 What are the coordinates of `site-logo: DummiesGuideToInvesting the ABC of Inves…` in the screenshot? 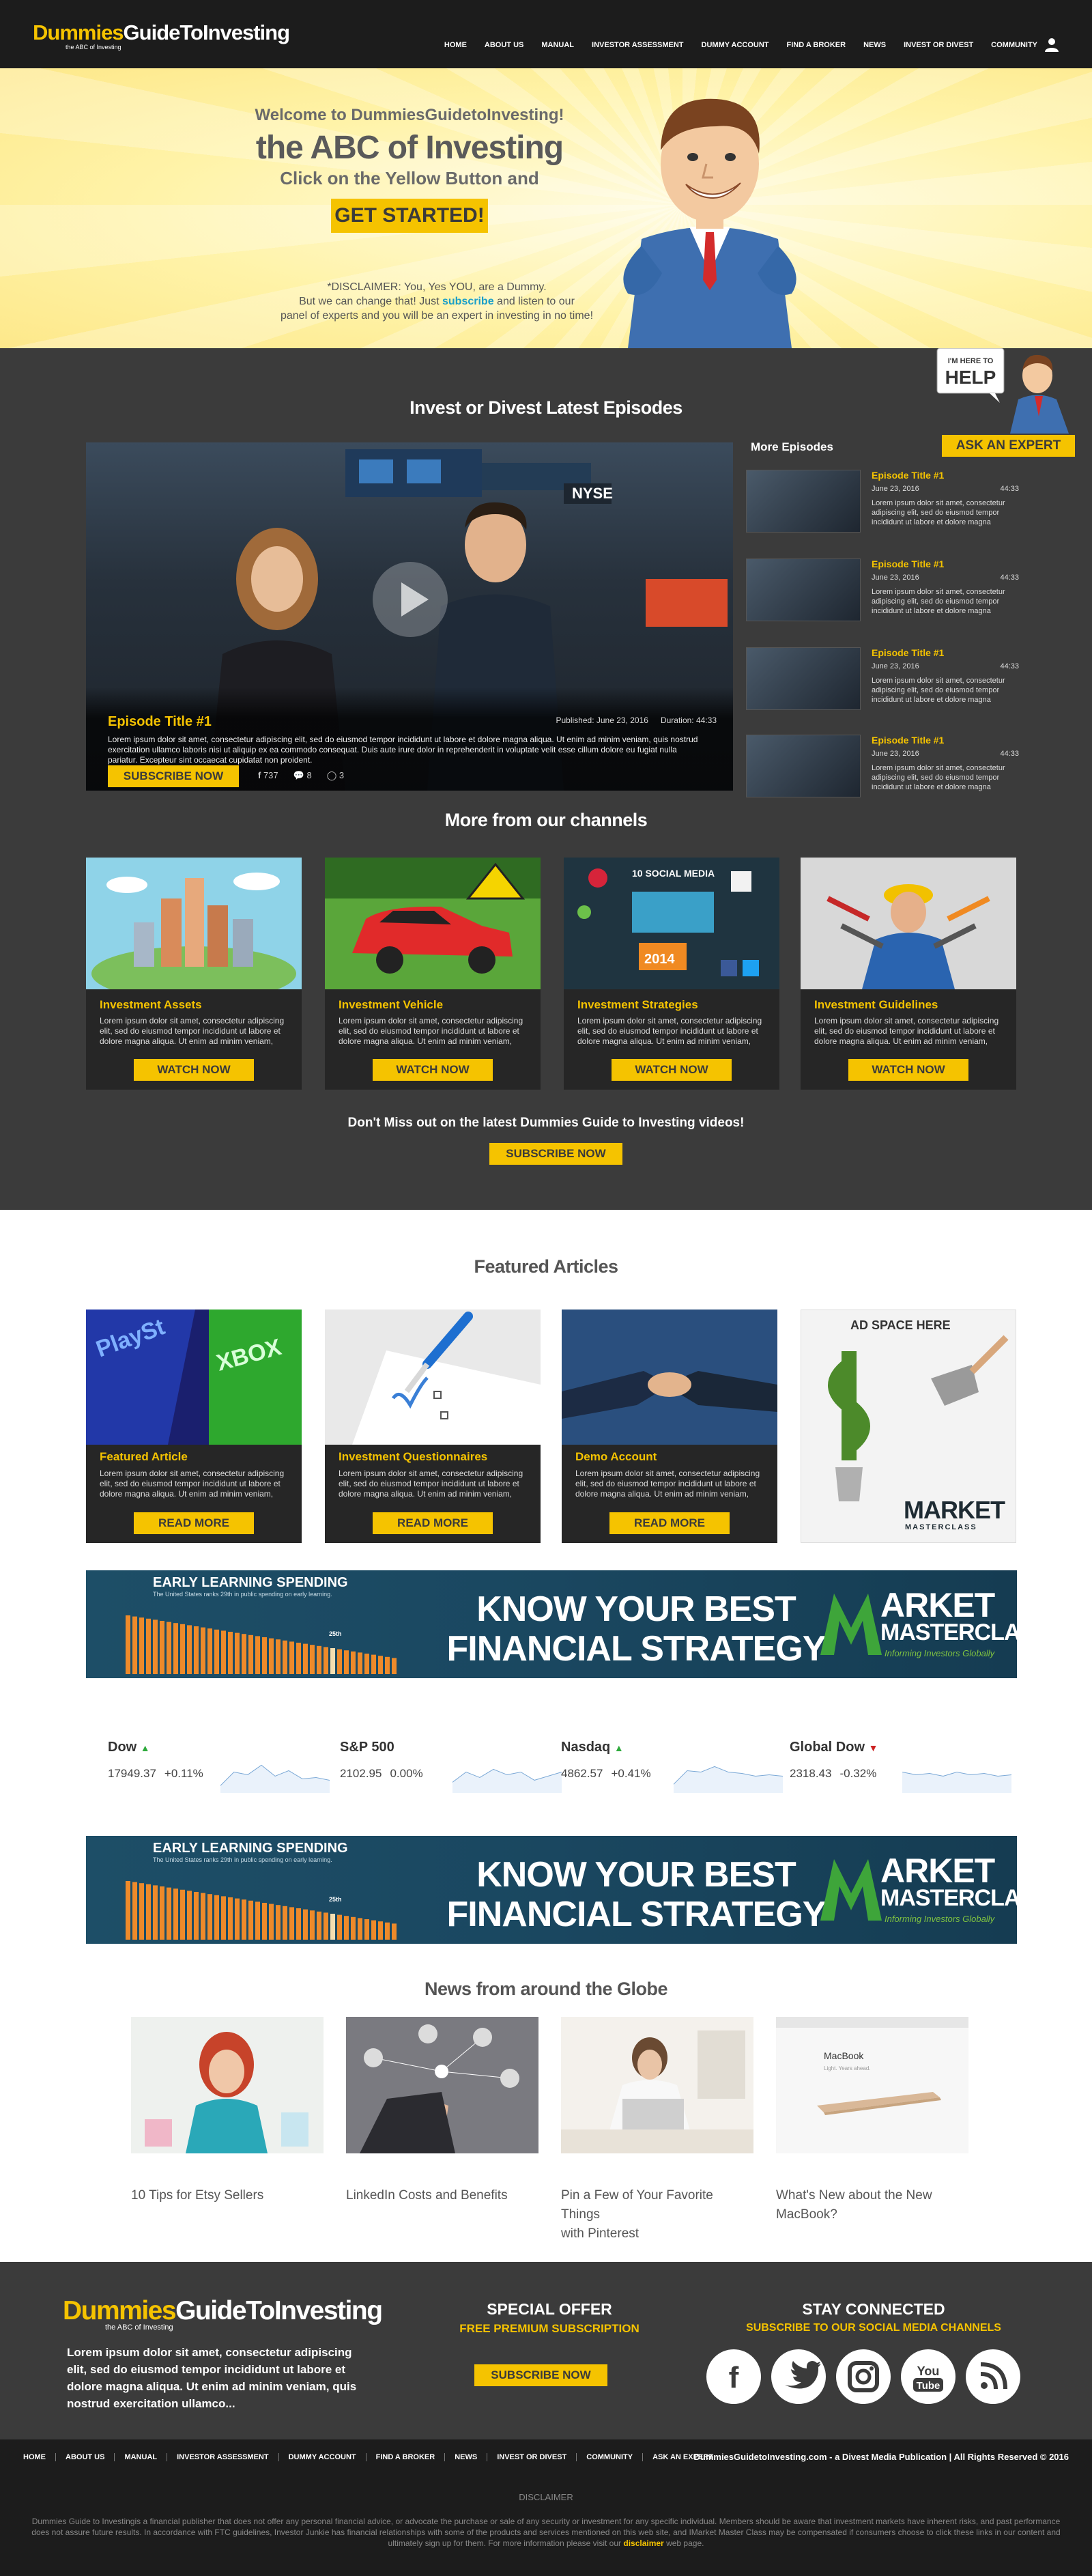 It's located at (161, 35).